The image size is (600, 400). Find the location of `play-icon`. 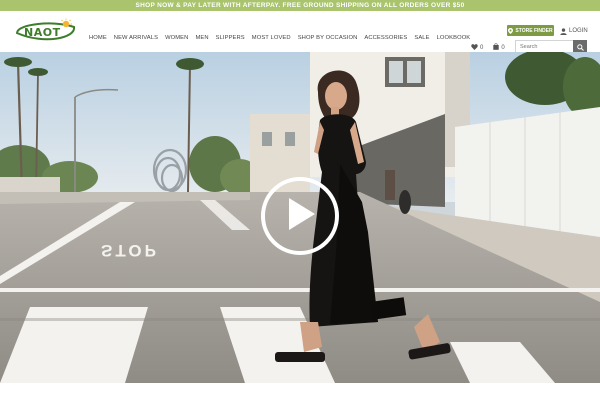

play-icon is located at coordinates (300, 216).